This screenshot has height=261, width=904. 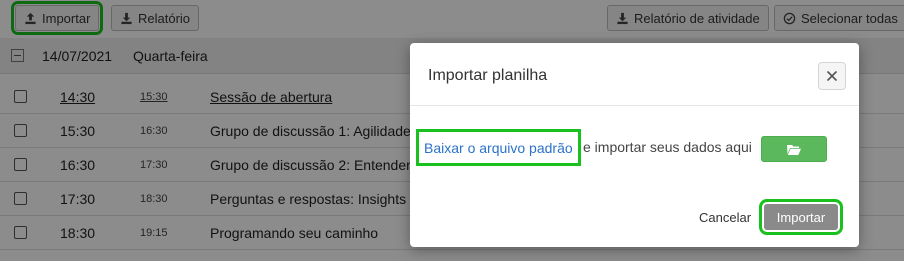 What do you see at coordinates (488, 75) in the screenshot?
I see `modal-title: Importar planilha` at bounding box center [488, 75].